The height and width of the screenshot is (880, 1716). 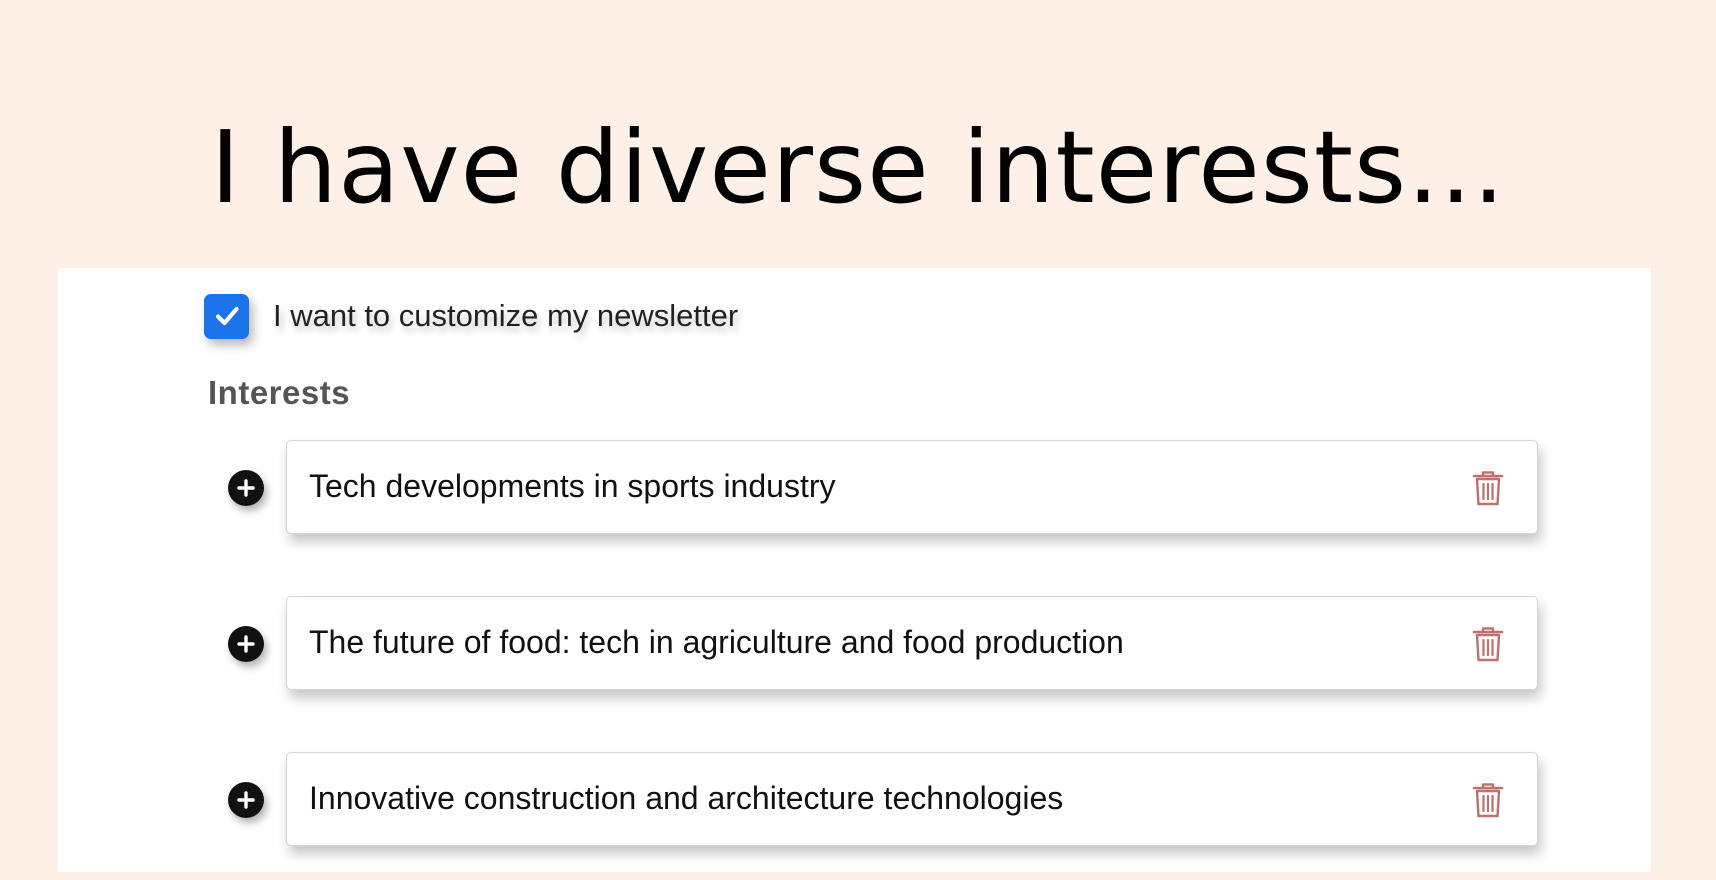 I want to click on customize-newsletter-checkbox, so click(x=226, y=316).